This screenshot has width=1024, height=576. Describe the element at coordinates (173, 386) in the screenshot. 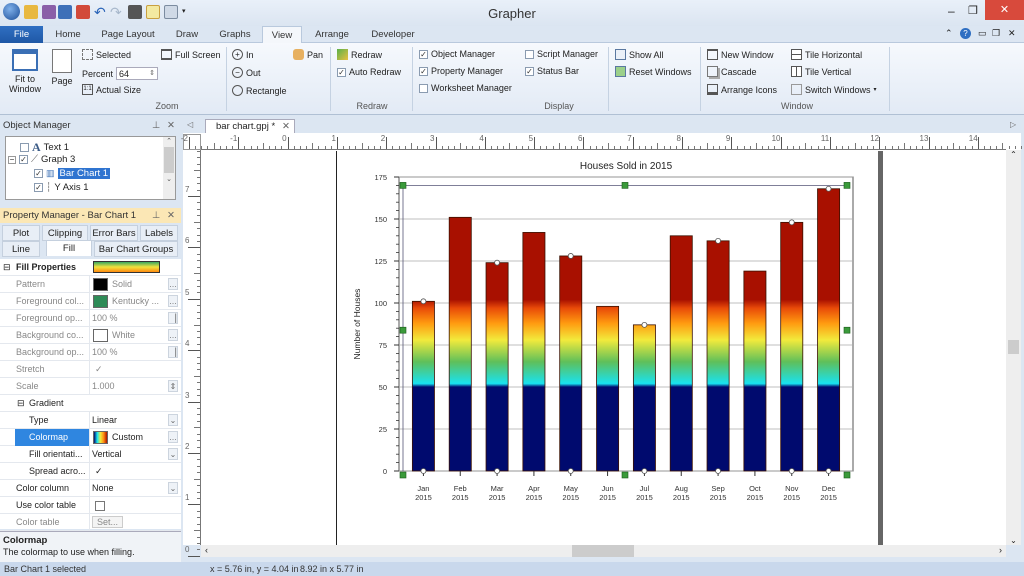

I see `spin-button: ⇕` at that location.